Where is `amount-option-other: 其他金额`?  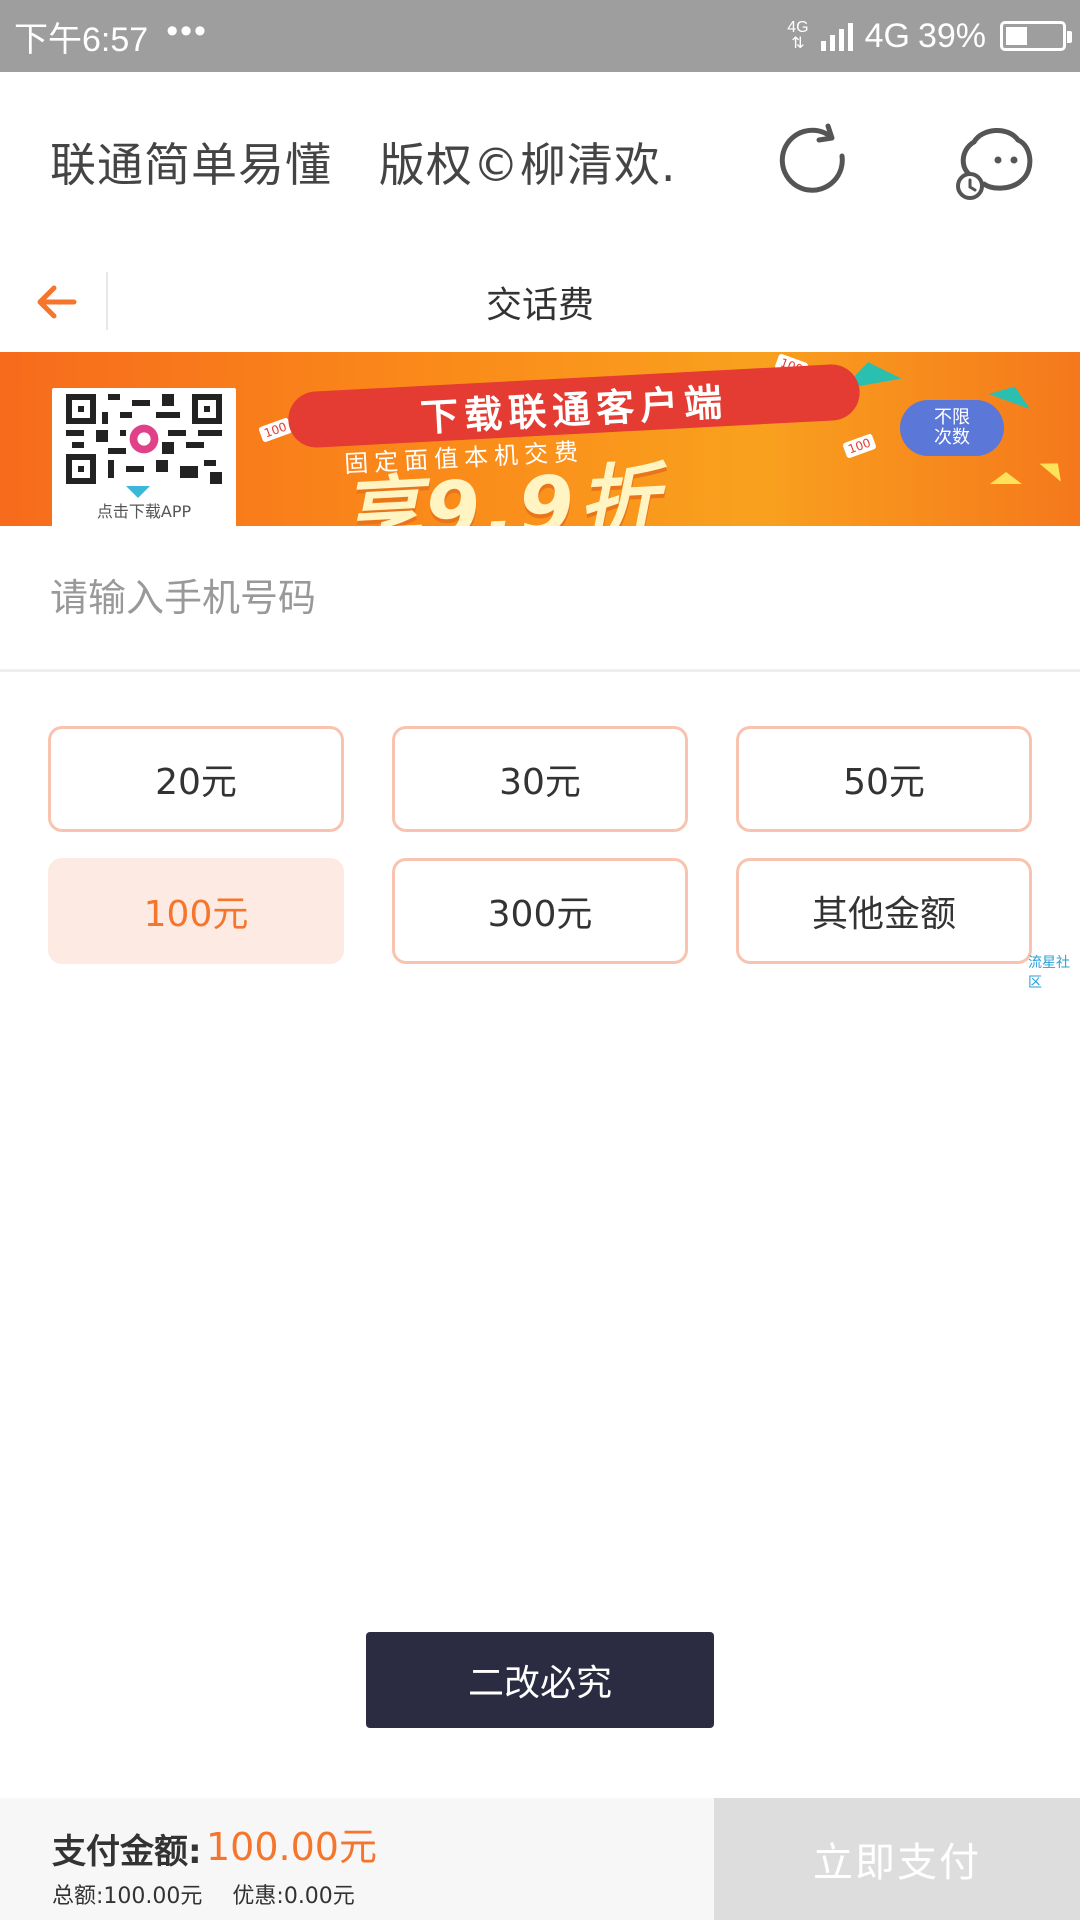
amount-option-other: 其他金额 is located at coordinates (884, 911).